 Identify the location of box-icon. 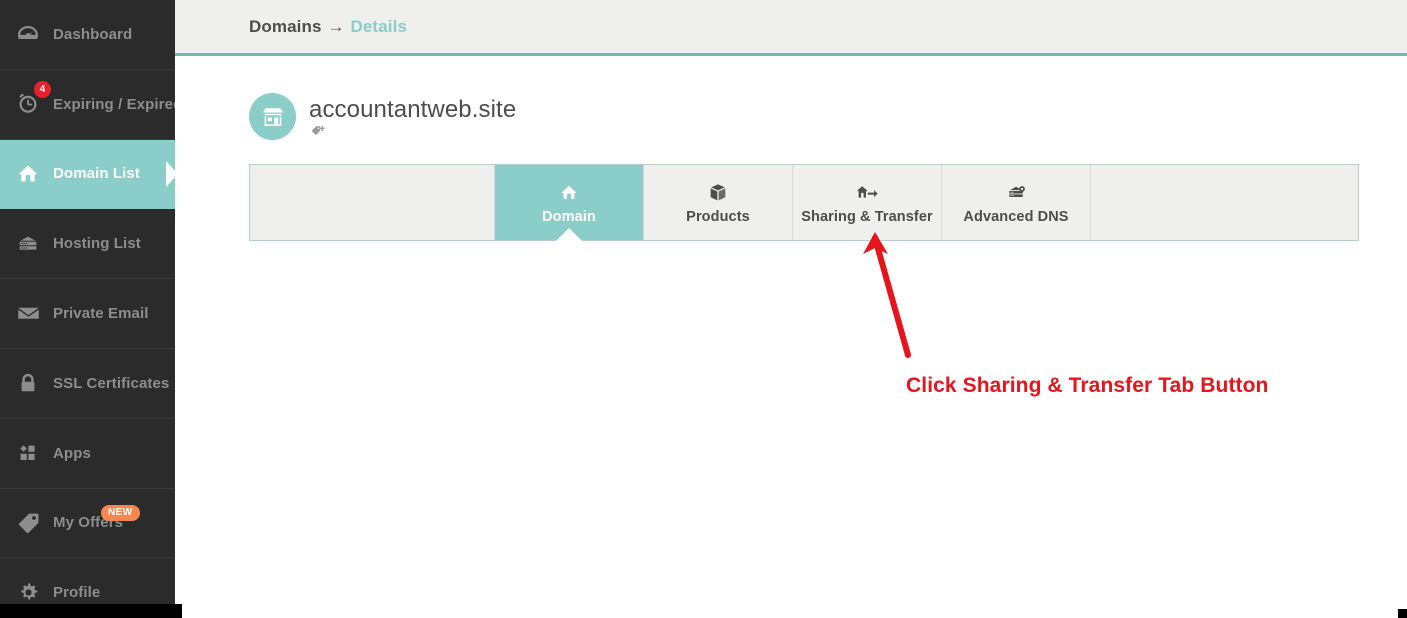
(718, 193).